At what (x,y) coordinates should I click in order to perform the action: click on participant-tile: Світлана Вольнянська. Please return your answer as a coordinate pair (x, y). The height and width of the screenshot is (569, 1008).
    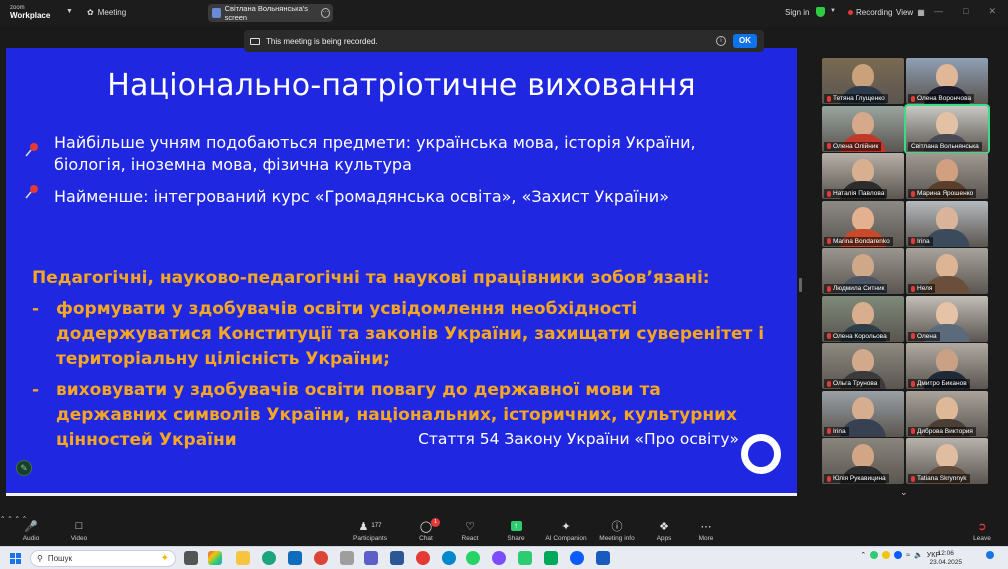
    Looking at the image, I should click on (947, 128).